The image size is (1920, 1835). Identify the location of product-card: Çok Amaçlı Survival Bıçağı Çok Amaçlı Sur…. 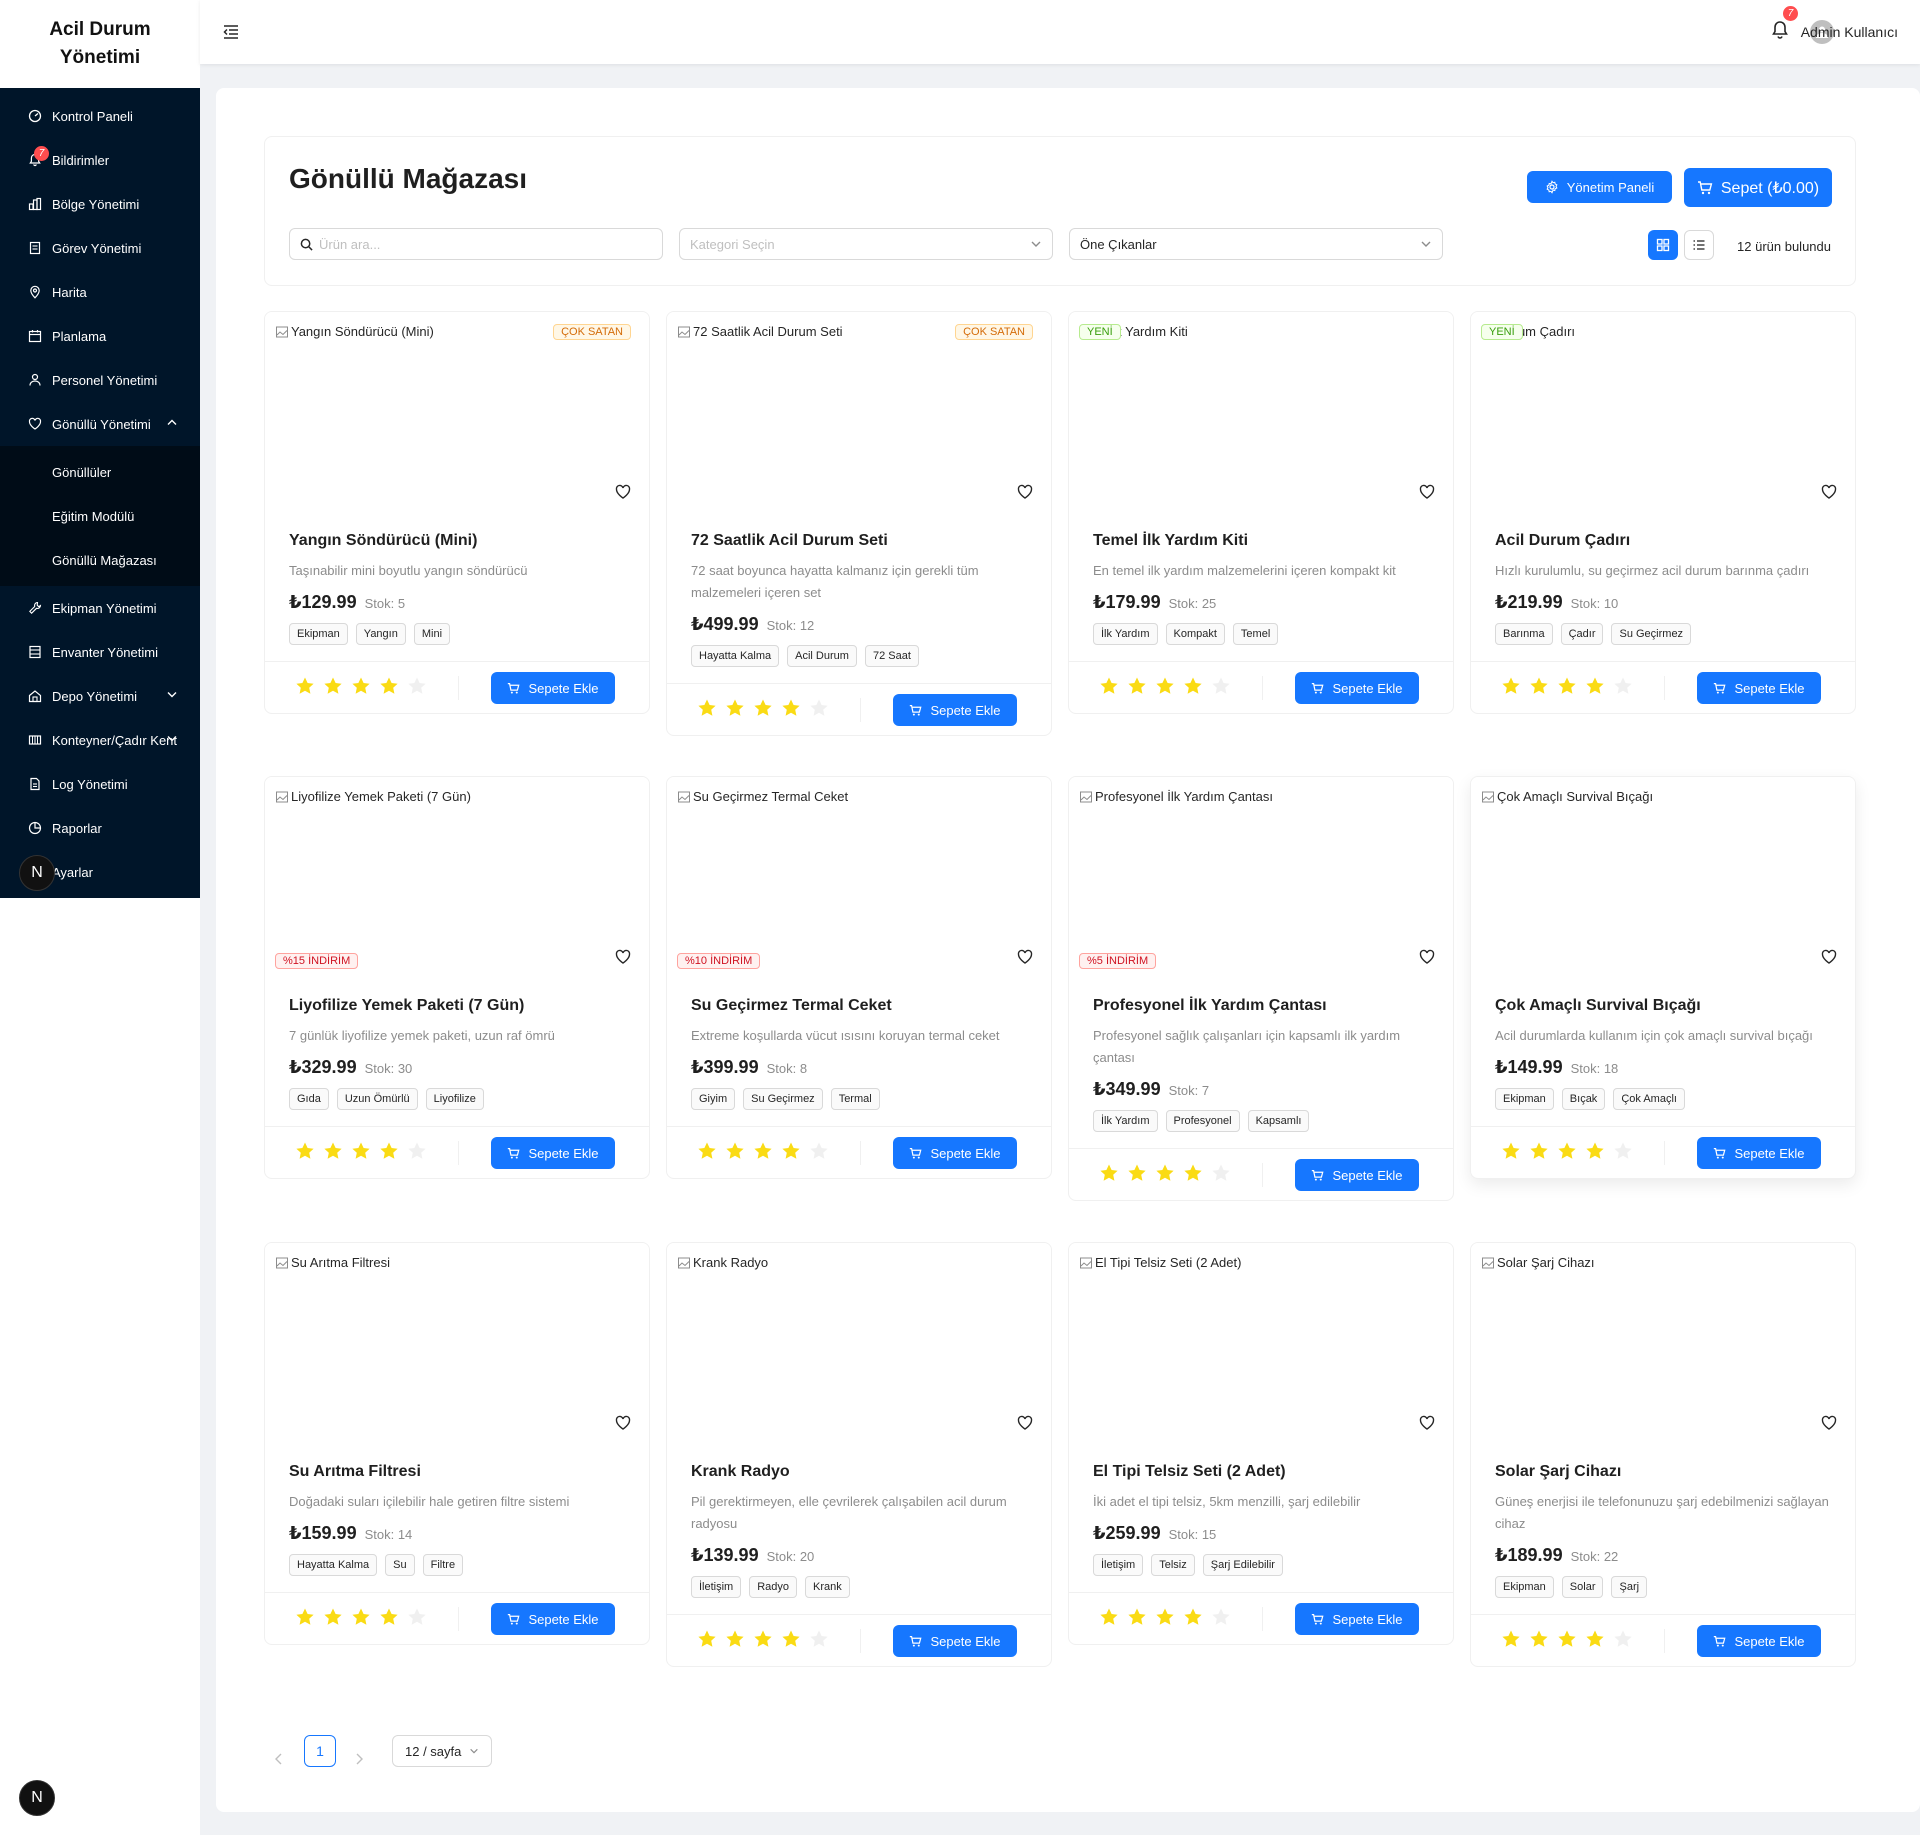
(1663, 977).